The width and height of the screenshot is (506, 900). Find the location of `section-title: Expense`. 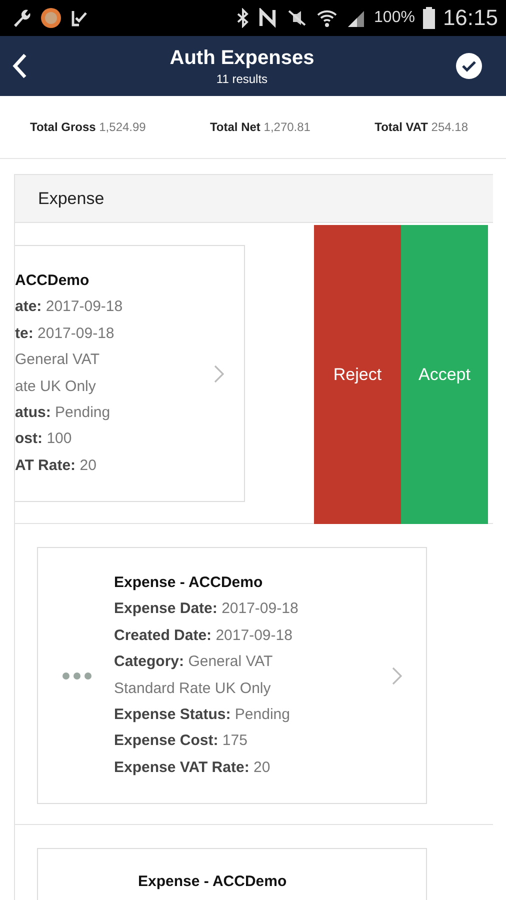

section-title: Expense is located at coordinates (71, 198).